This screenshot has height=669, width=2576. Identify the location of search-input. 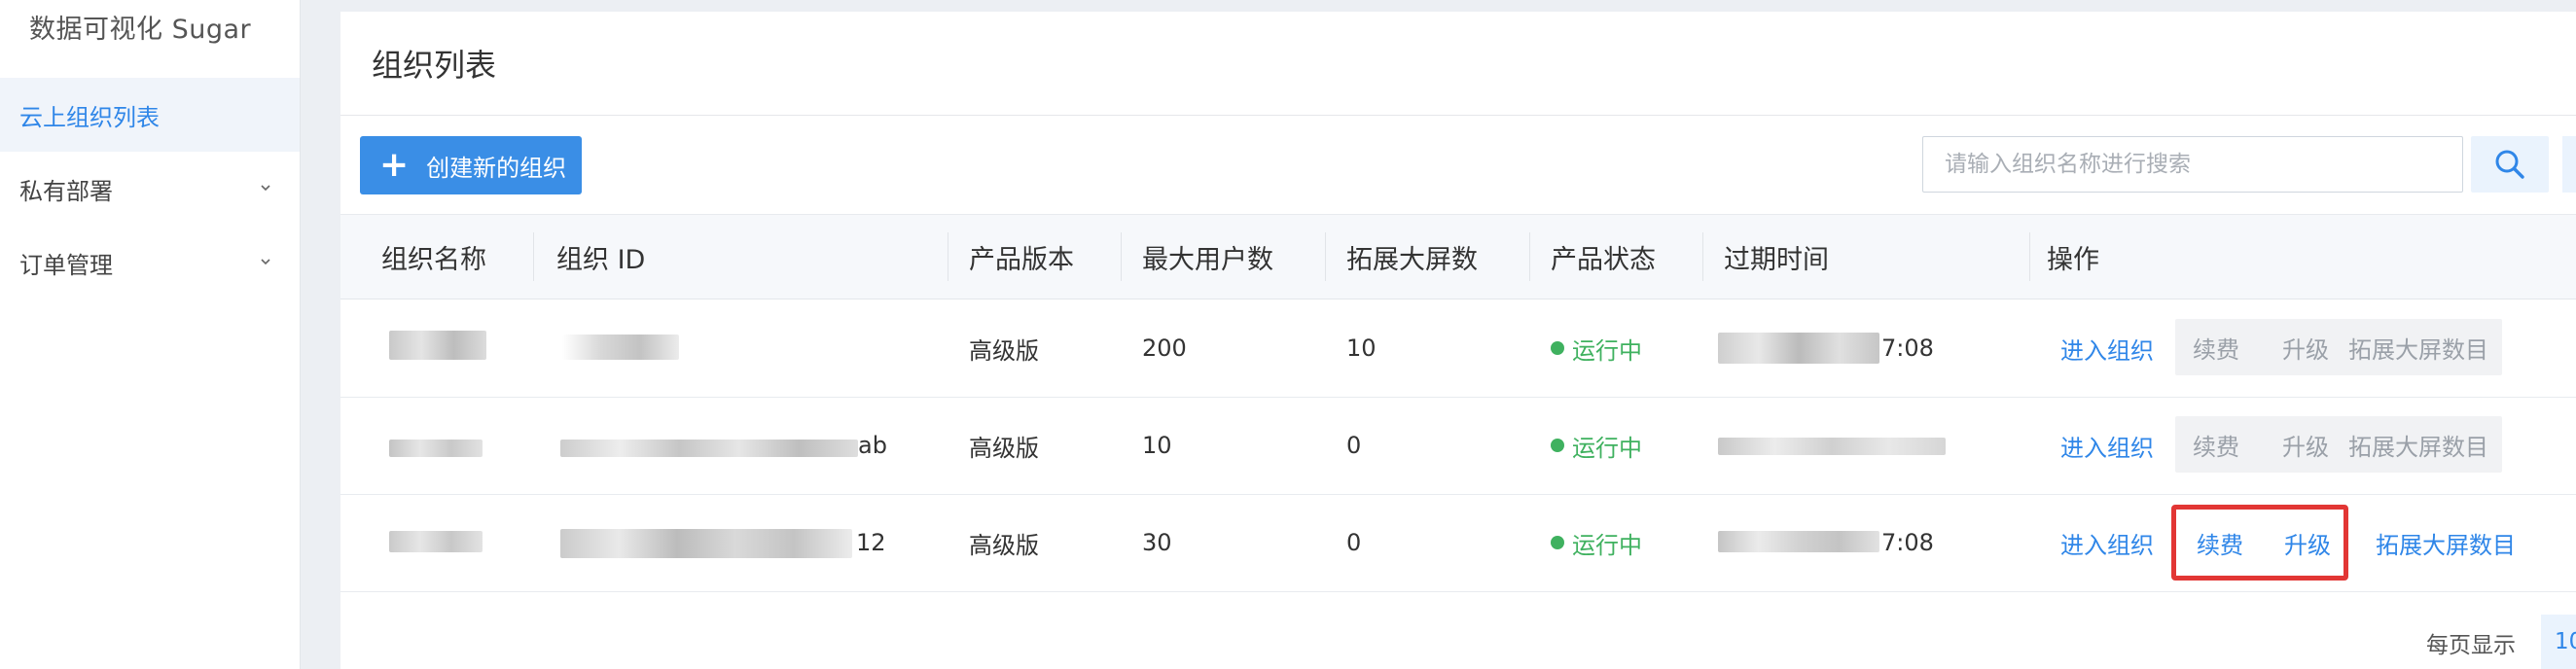
(2192, 164).